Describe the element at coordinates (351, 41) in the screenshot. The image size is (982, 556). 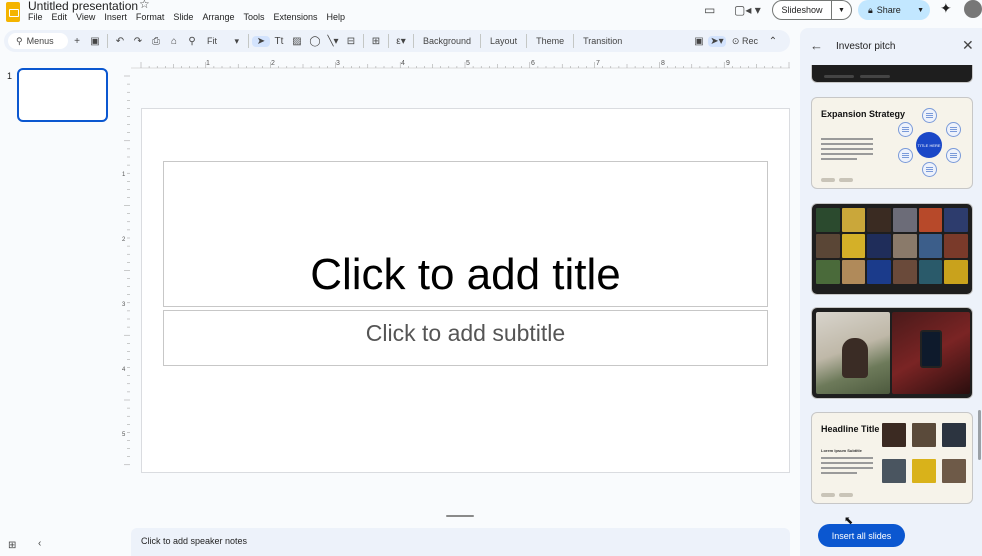
I see `placeholder-icon: ⊟` at that location.